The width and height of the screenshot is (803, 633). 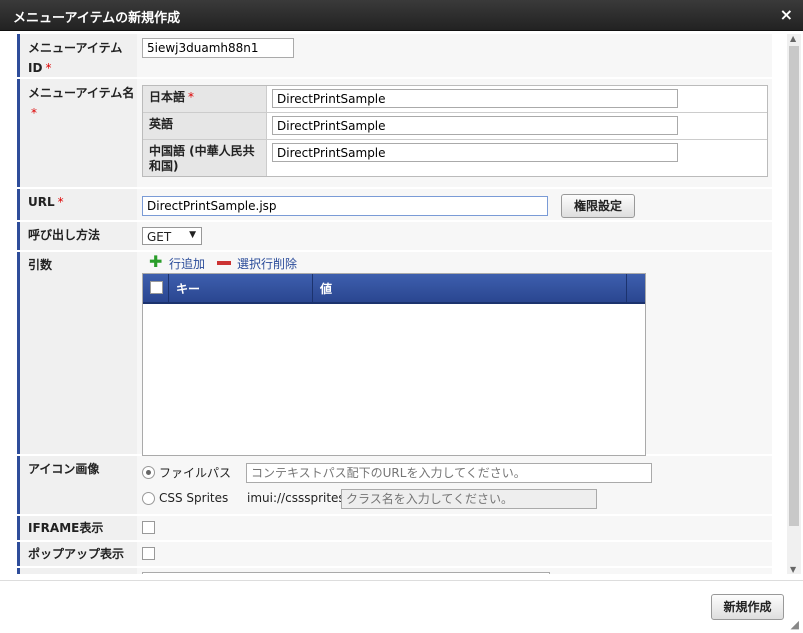 What do you see at coordinates (97, 18) in the screenshot?
I see `dialog-title: メニューアイテムの新規作成` at bounding box center [97, 18].